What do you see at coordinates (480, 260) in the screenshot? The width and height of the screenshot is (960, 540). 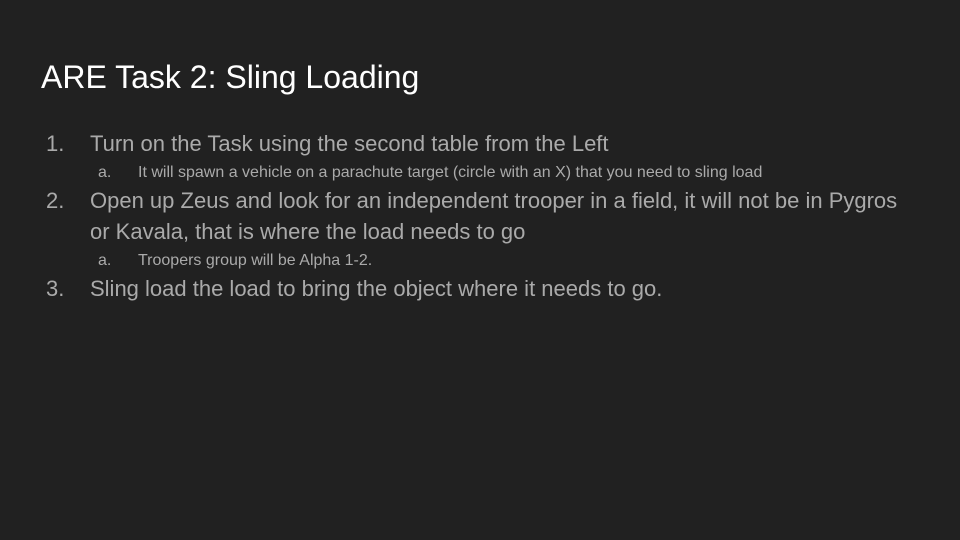 I see `sub-item-2a: a. Troopers group will be Alpha 1-2.` at bounding box center [480, 260].